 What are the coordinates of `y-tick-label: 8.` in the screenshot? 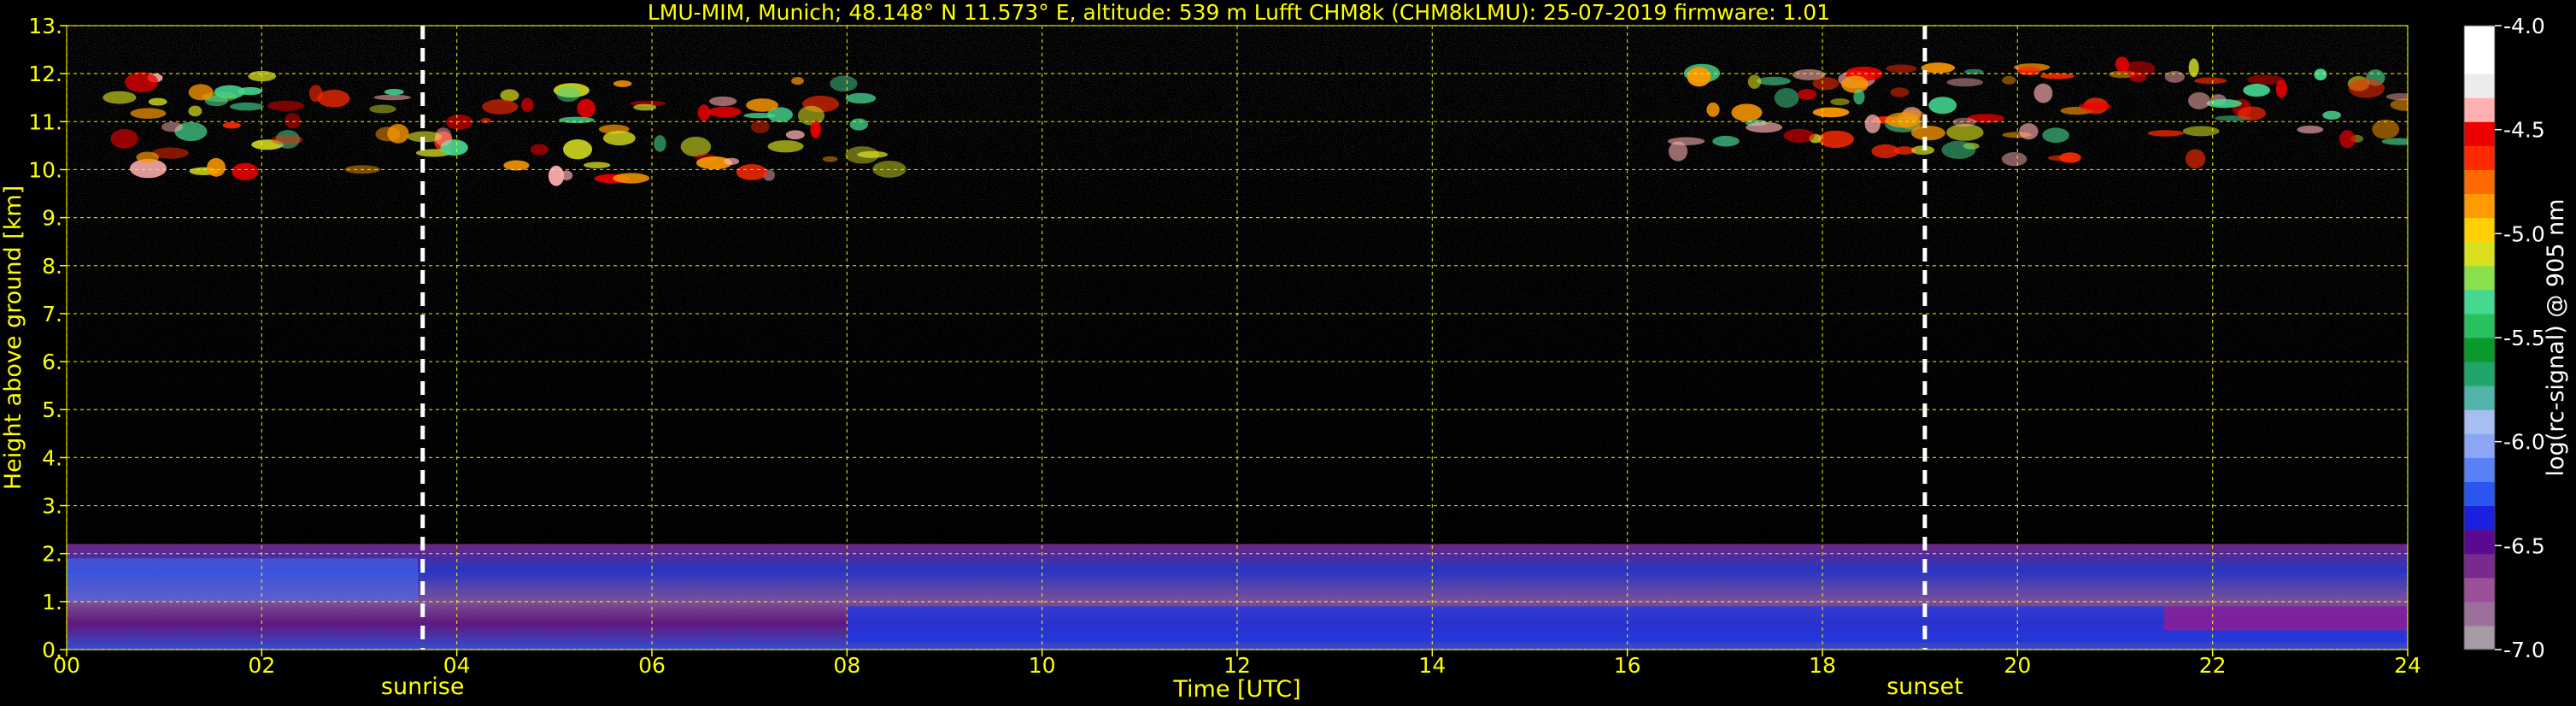 It's located at (52, 266).